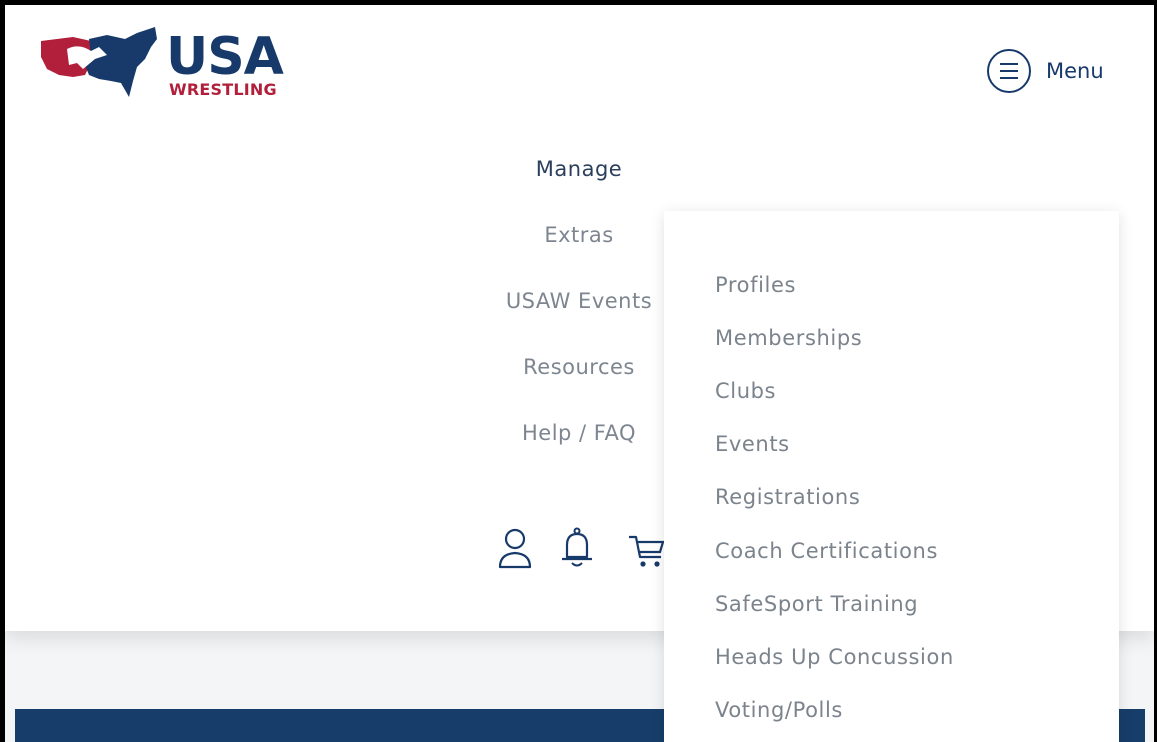 Image resolution: width=1157 pixels, height=742 pixels. Describe the element at coordinates (225, 57) in the screenshot. I see `logo-usa-text: USA` at that location.